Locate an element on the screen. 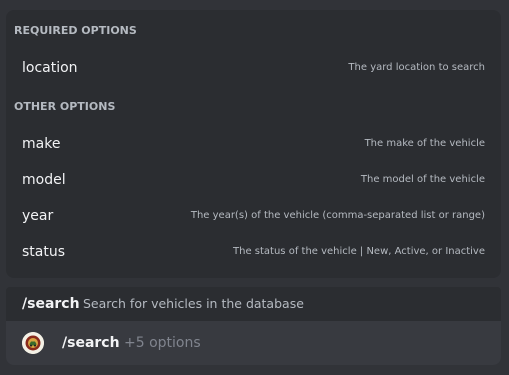 The image size is (509, 375). option-description: The model of the vehicle is located at coordinates (422, 179).